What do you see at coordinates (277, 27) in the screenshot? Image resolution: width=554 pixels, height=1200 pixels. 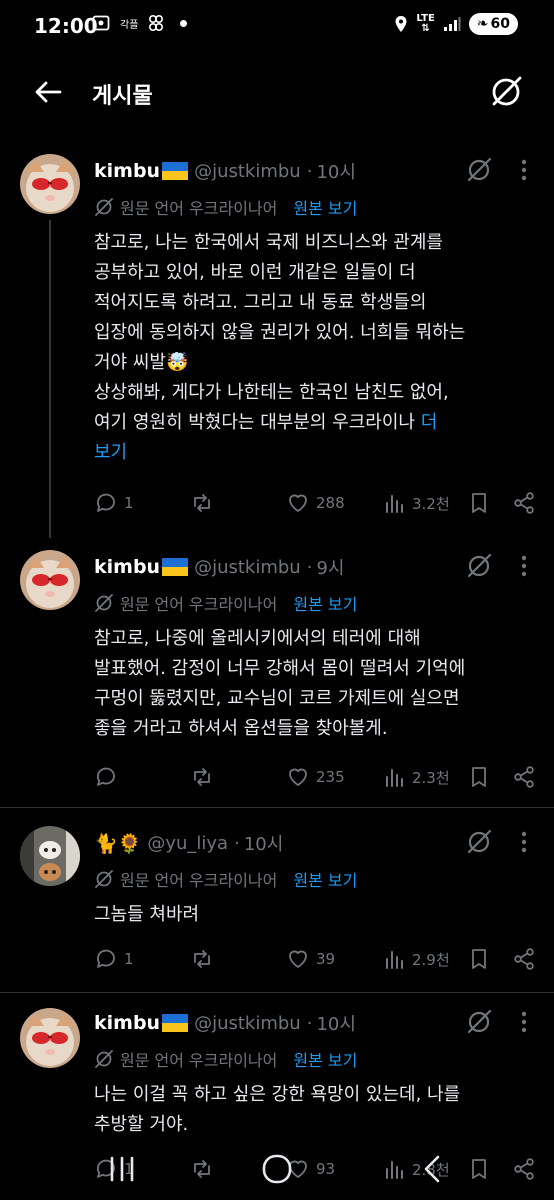 I see `status-bar: 12:00 각플 LTE ⇅ ❧ 60` at bounding box center [277, 27].